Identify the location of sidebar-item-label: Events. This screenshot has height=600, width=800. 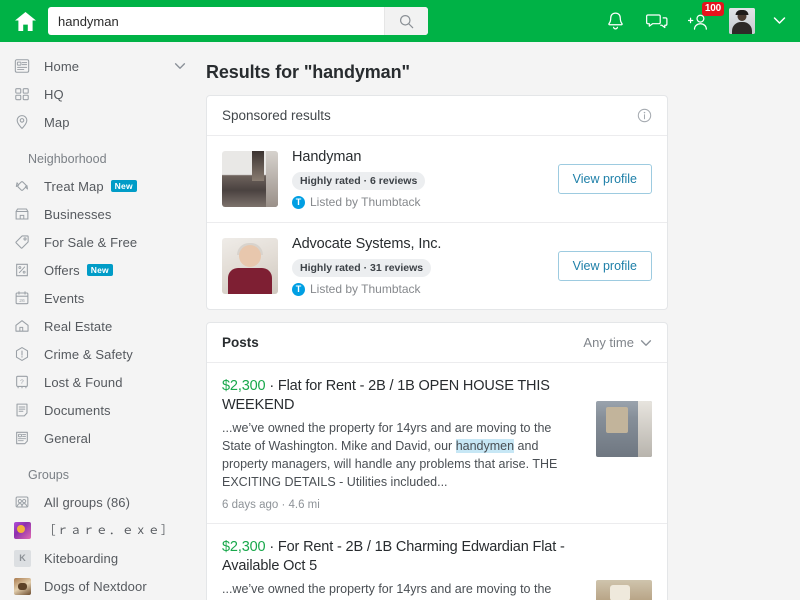
(64, 298).